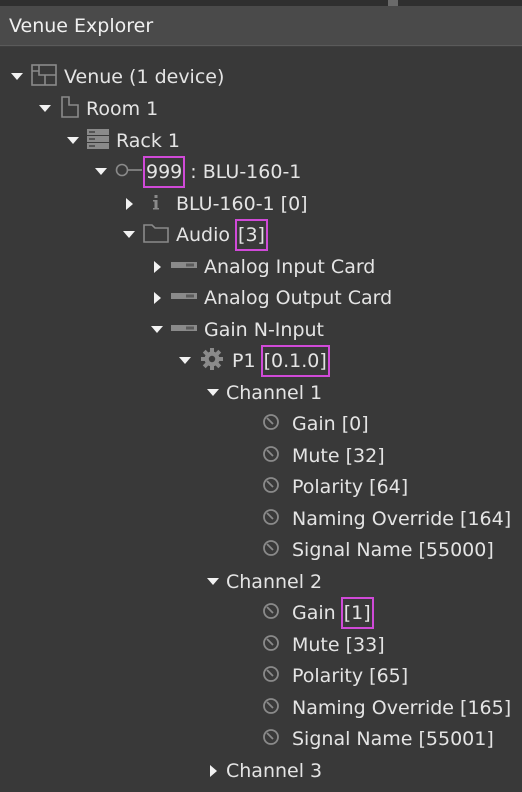 This screenshot has height=792, width=522. I want to click on gain-id-highlight: [1], so click(357, 613).